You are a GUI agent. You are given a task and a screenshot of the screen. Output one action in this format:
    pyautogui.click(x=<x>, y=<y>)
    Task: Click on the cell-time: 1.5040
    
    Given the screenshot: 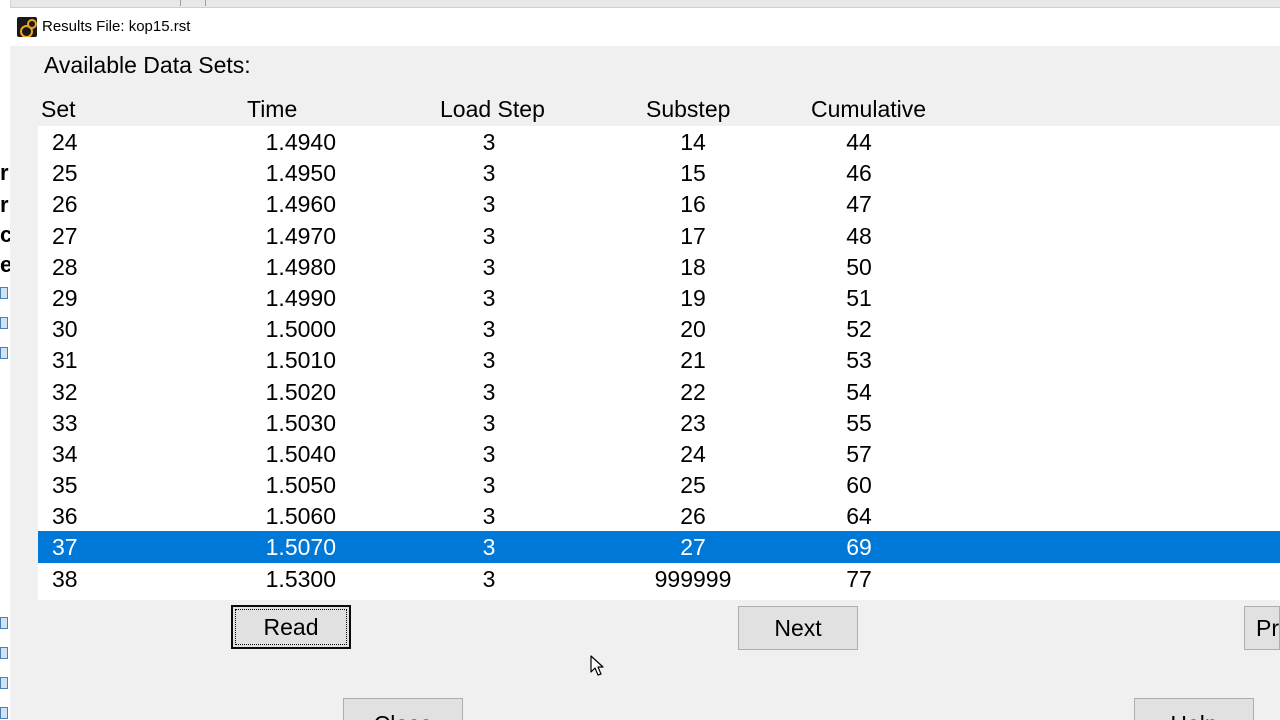 What is the action you would take?
    pyautogui.click(x=300, y=453)
    